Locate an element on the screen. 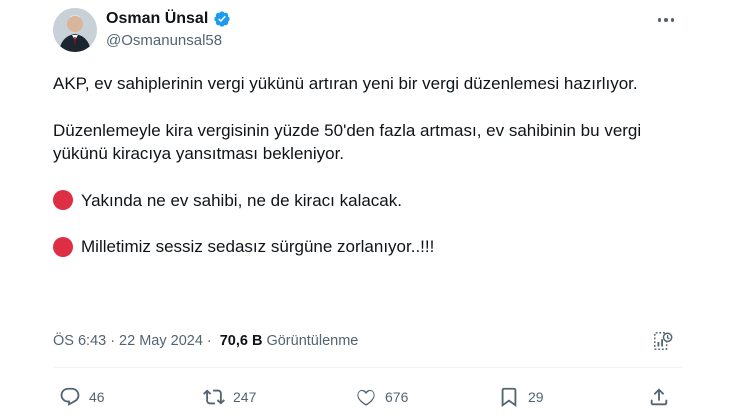 Image resolution: width=730 pixels, height=420 pixels. more-icon is located at coordinates (666, 20).